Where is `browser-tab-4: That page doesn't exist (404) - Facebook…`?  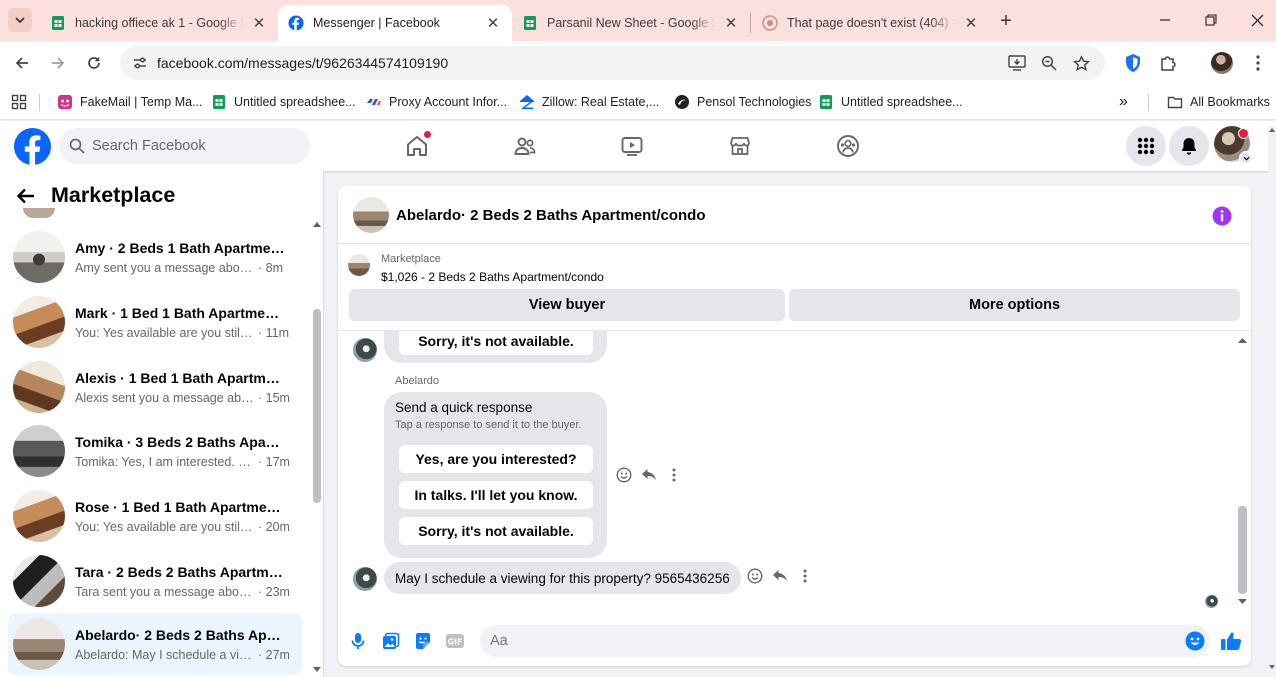 browser-tab-4: That page doesn't exist (404) - Facebook… is located at coordinates (871, 23).